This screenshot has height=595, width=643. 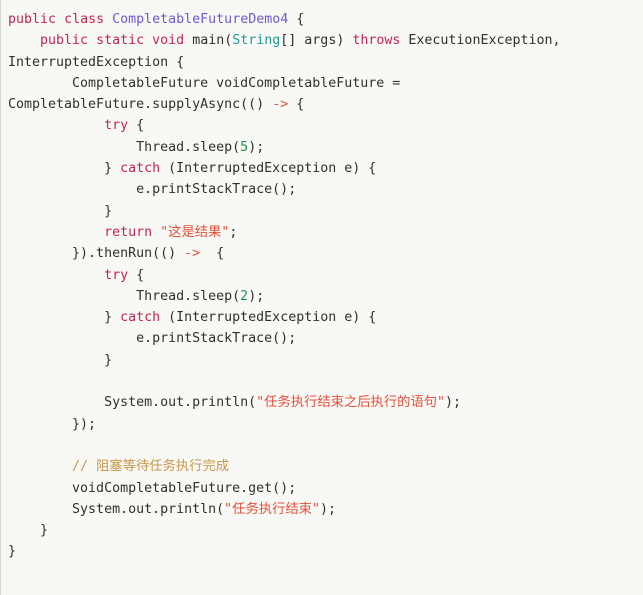 What do you see at coordinates (325, 147) in the screenshot?
I see `code-line: Thread.sleep(5);` at bounding box center [325, 147].